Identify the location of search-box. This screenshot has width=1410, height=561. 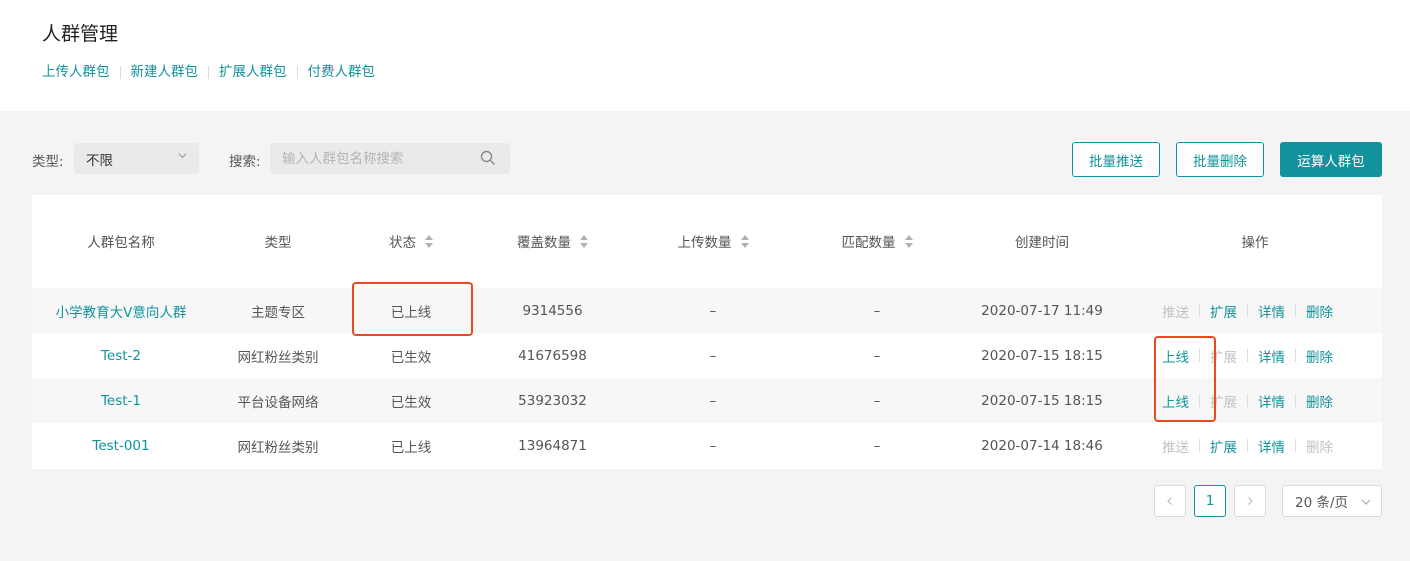
(390, 158).